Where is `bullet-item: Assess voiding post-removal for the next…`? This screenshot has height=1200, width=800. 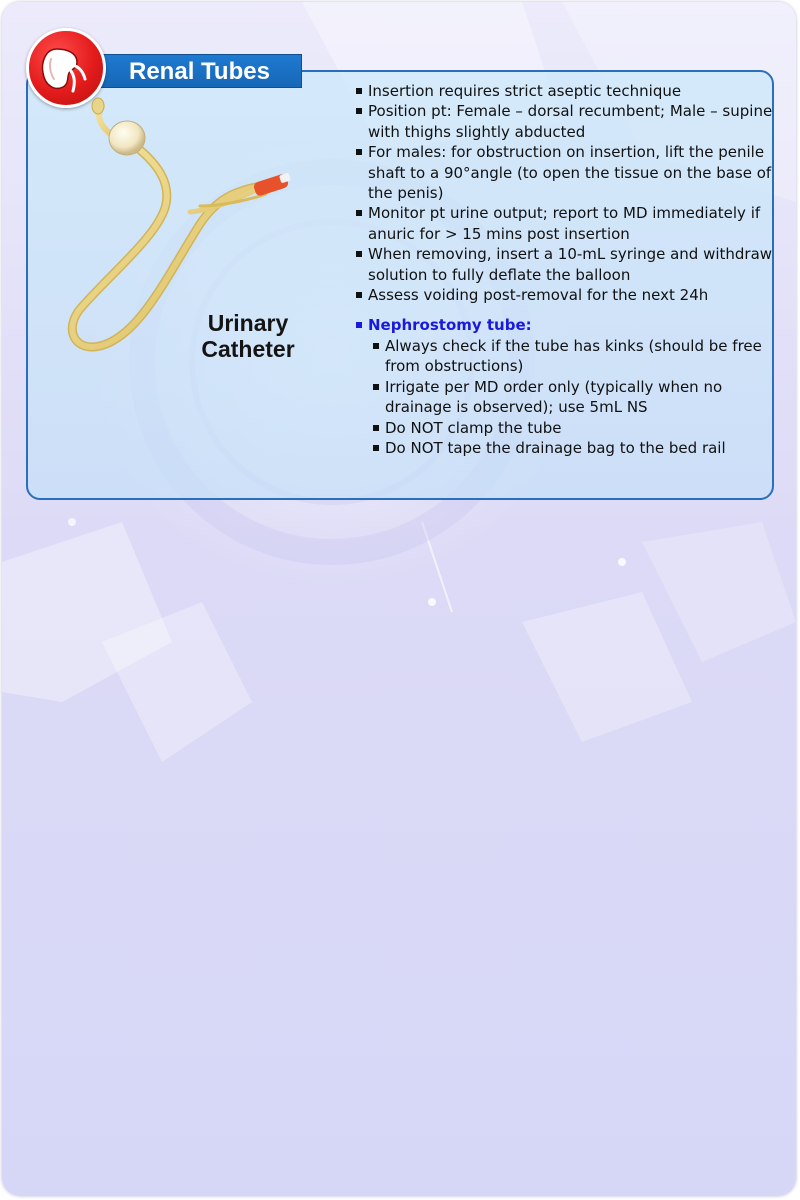 bullet-item: Assess voiding post-removal for the next… is located at coordinates (564, 295).